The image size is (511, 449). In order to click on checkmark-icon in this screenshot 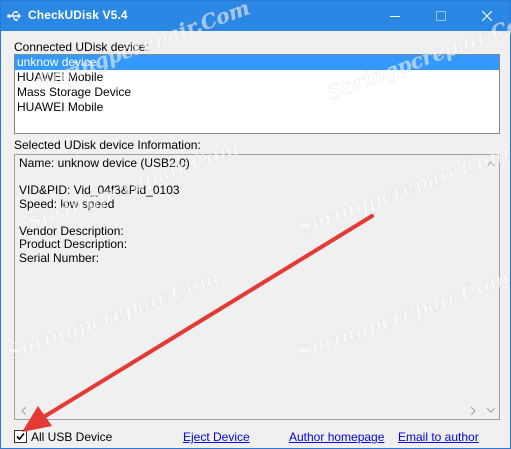, I will do `click(20, 436)`.